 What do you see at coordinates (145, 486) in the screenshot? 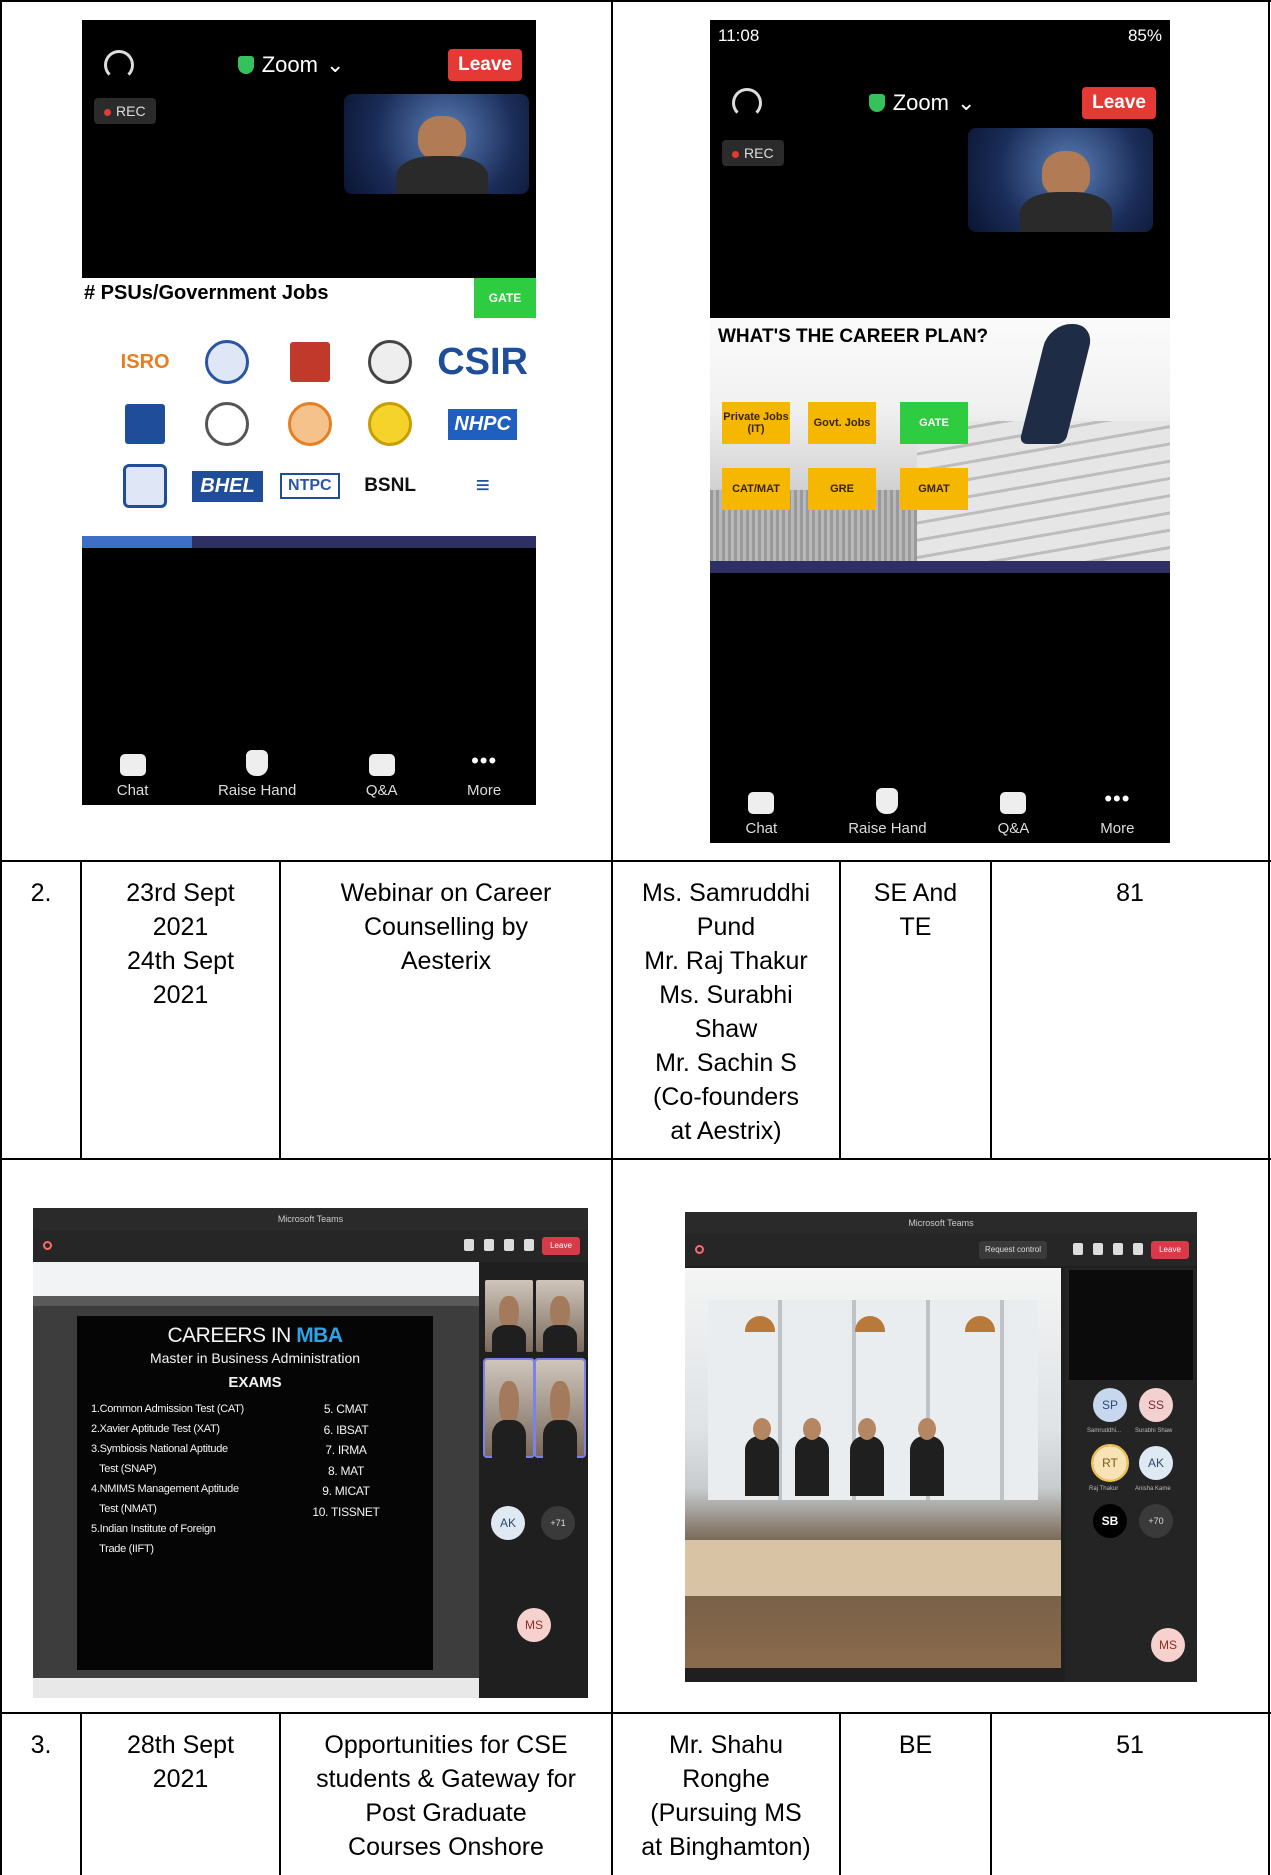
I see `railtel-logo` at bounding box center [145, 486].